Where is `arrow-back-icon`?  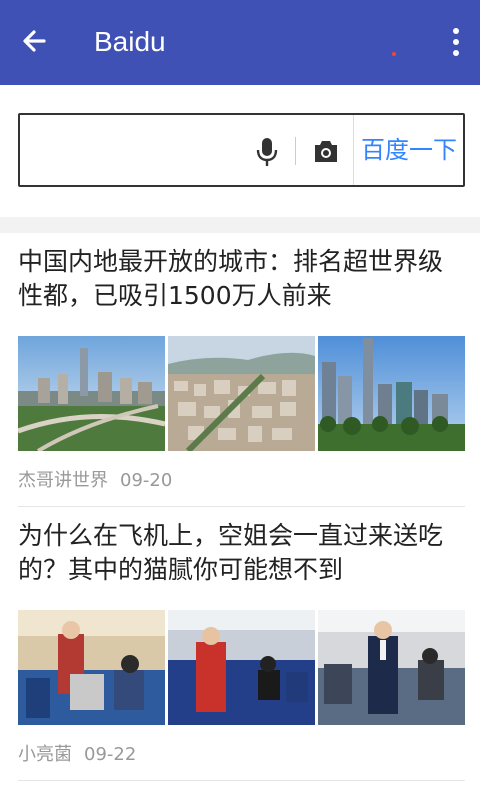 arrow-back-icon is located at coordinates (34, 41).